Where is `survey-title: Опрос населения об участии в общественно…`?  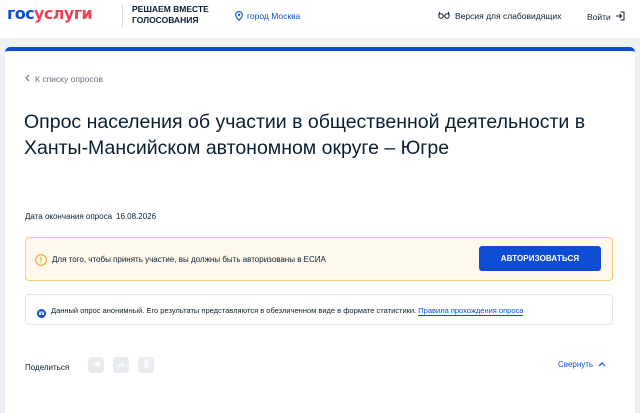 survey-title: Опрос населения об участии в общественно… is located at coordinates (305, 135).